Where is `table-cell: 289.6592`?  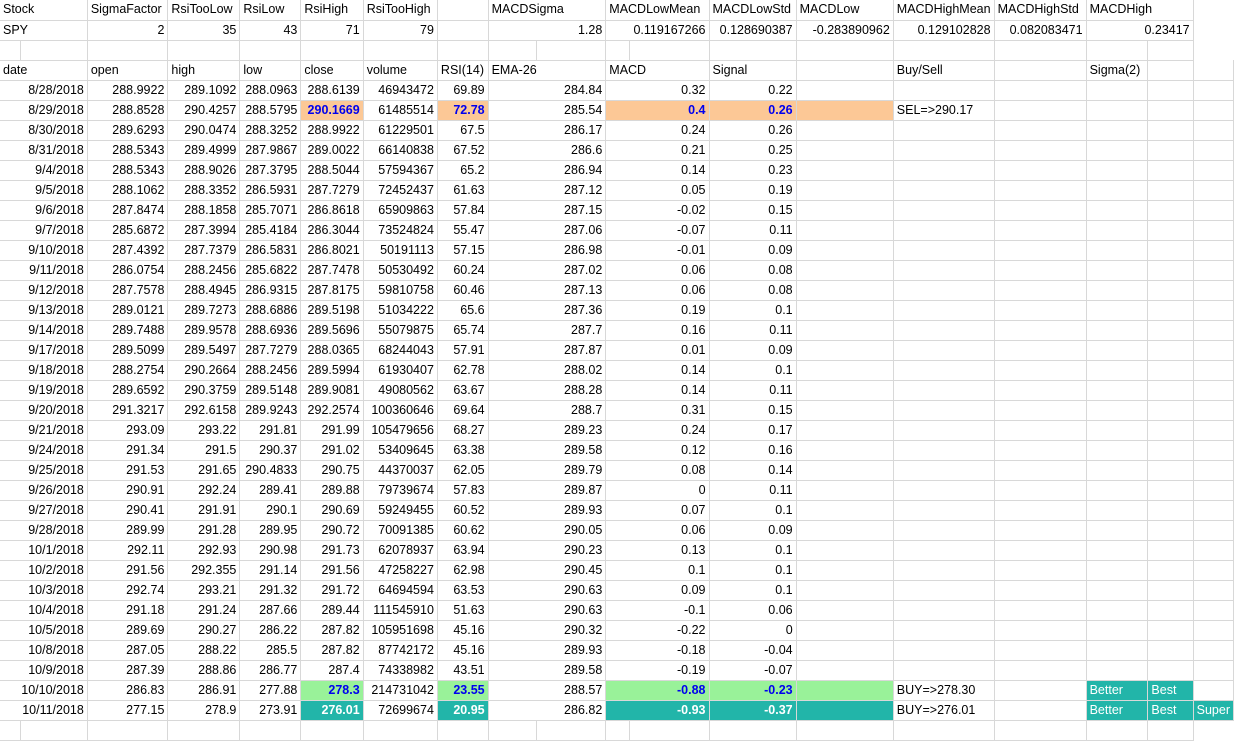
table-cell: 289.6592 is located at coordinates (128, 390).